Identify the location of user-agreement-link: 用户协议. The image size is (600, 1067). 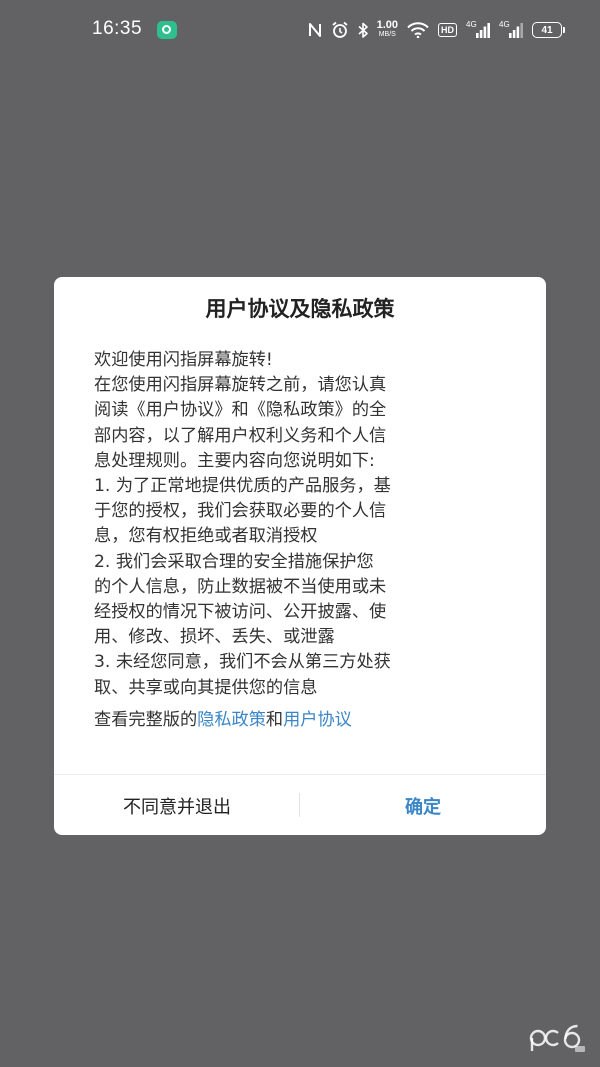
(317, 720).